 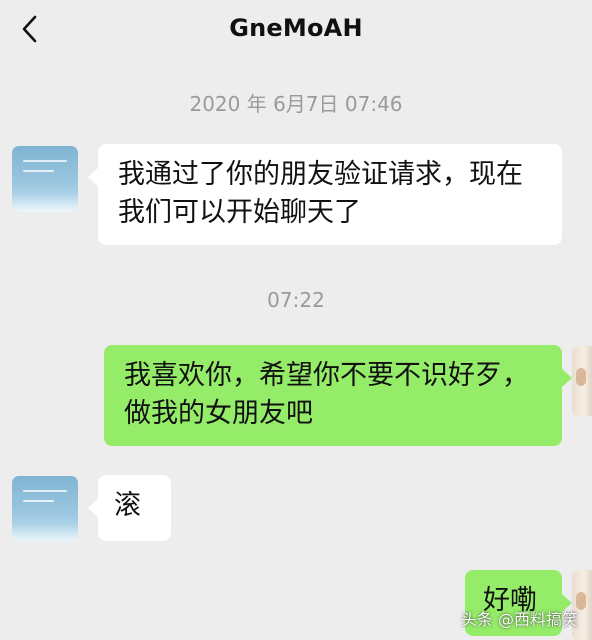 I want to click on chat-header: GneMoAH, so click(x=296, y=30).